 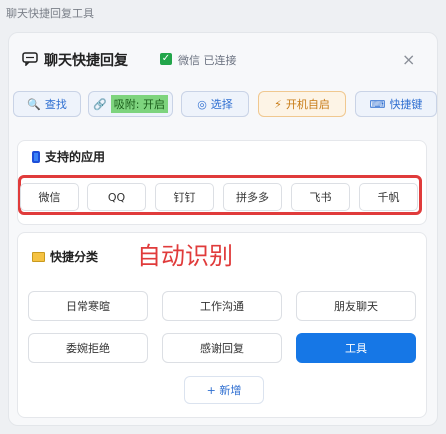 I want to click on app-button-qq: QQ, so click(x=116, y=197).